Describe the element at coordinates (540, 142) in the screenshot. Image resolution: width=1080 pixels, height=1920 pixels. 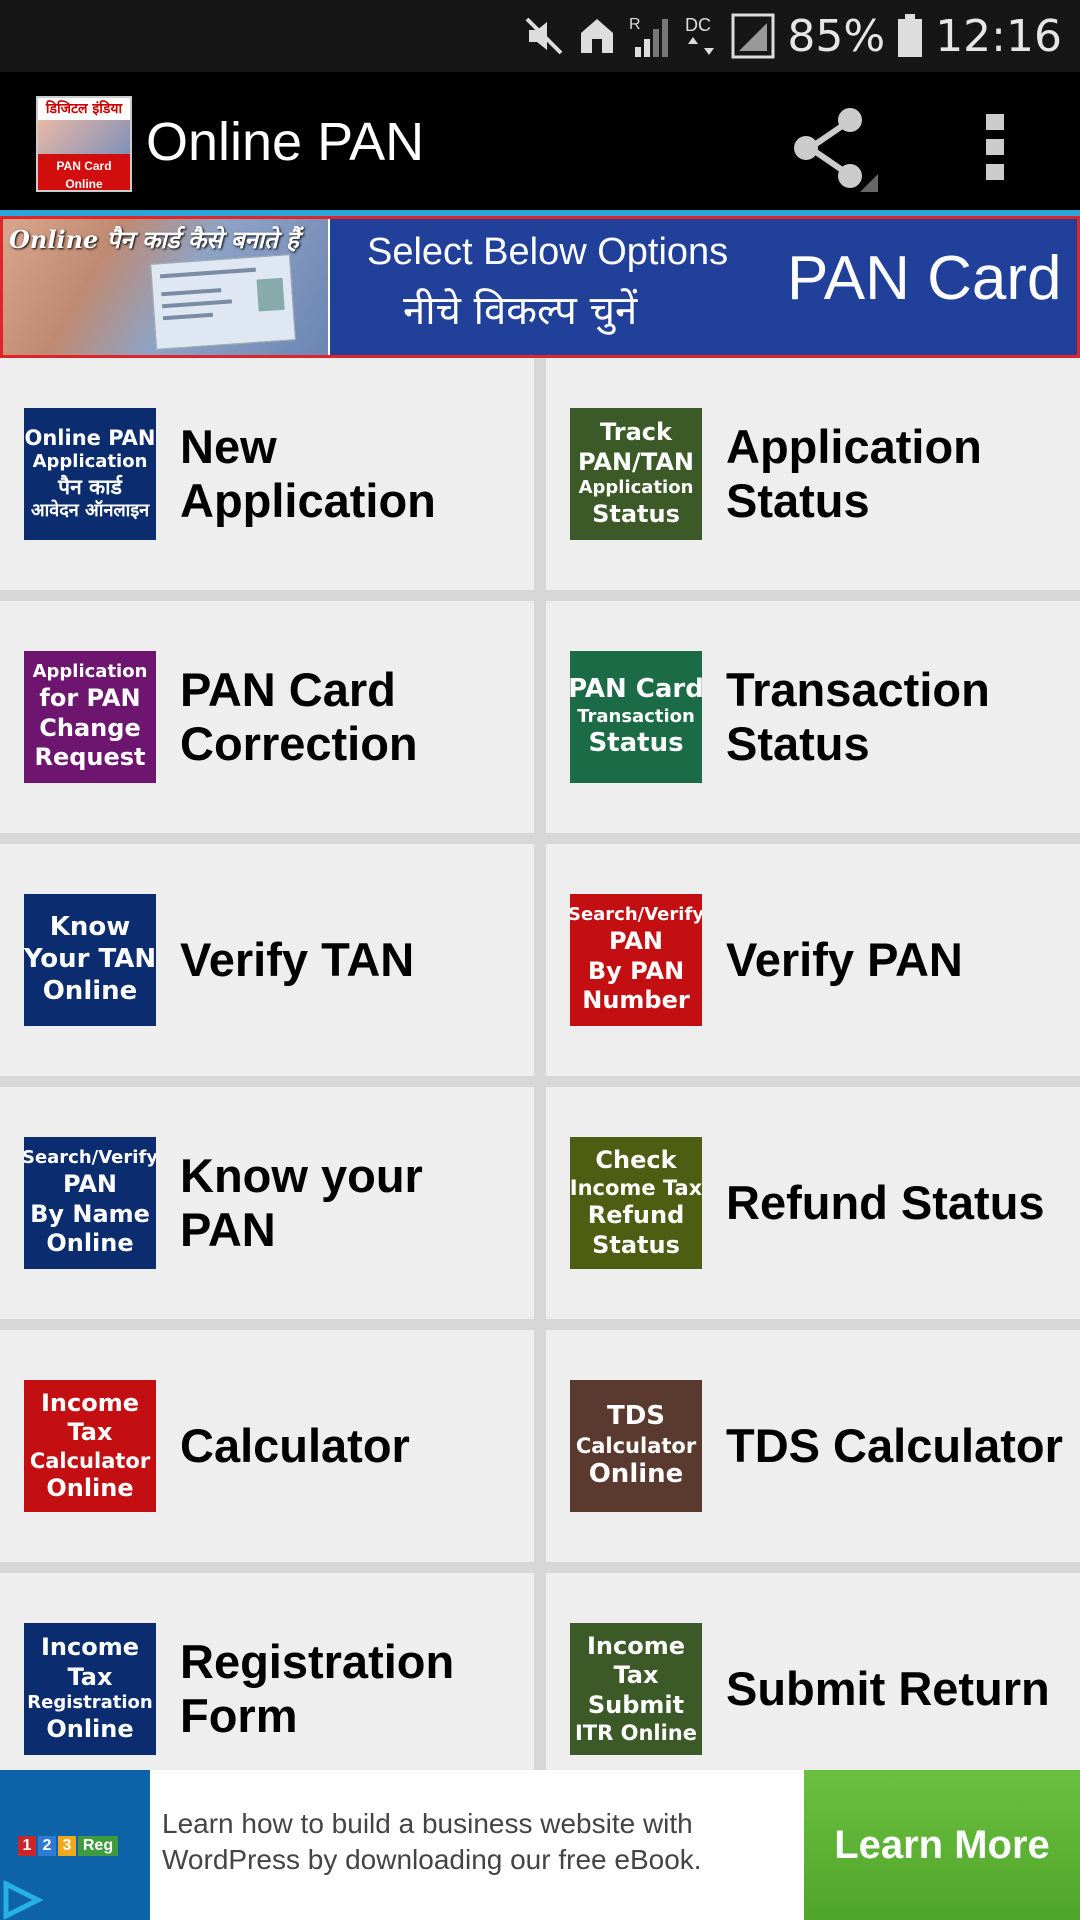
I see `app-bar: डिजिटल इंडिया PAN Card Online Online PAN` at that location.